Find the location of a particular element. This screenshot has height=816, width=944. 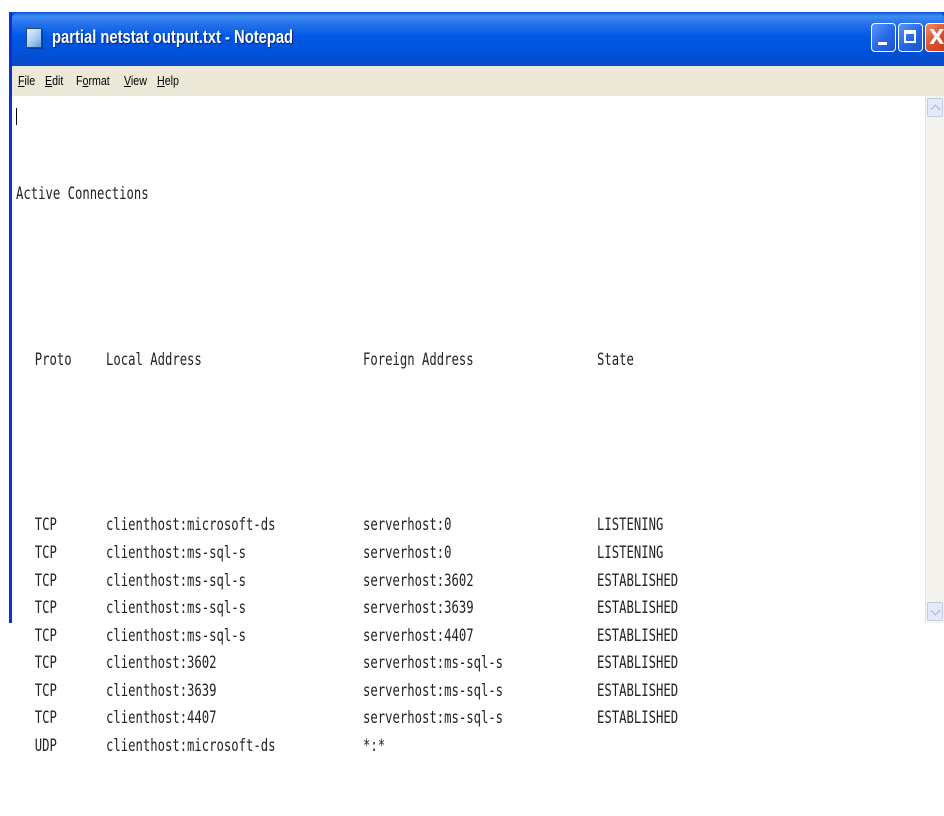

text-caret is located at coordinates (16, 116).